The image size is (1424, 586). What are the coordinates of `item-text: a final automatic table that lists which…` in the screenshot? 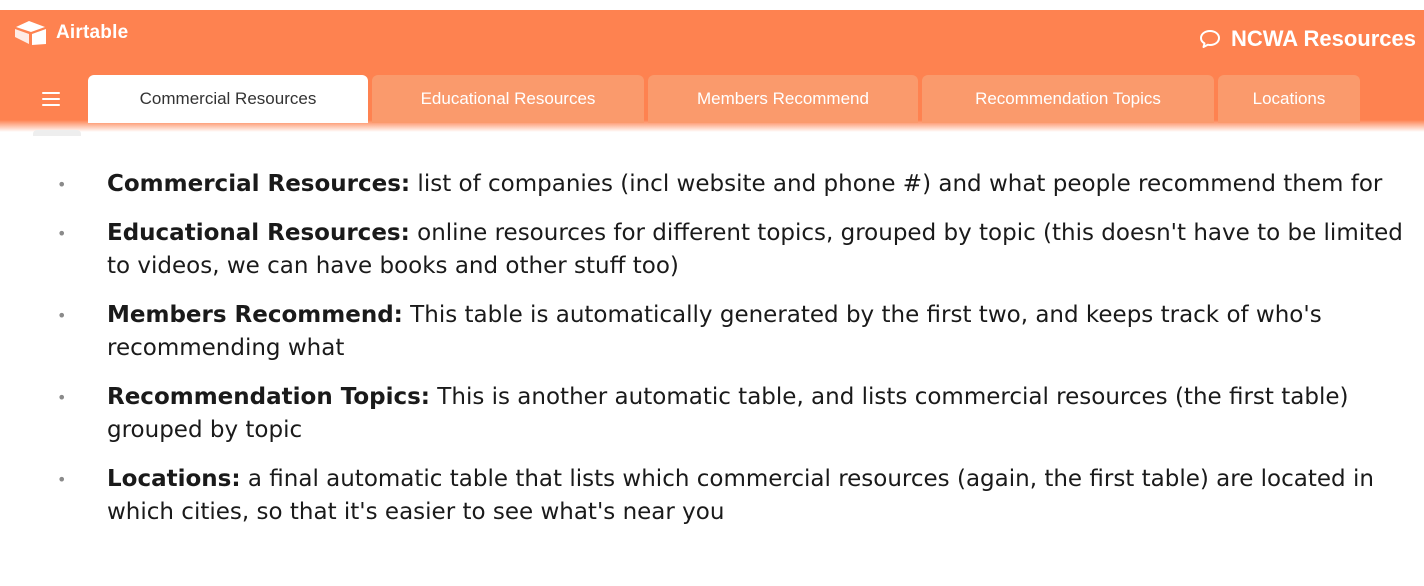 It's located at (740, 495).